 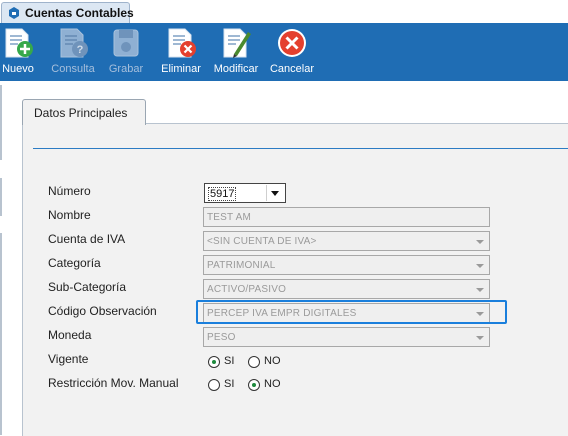 What do you see at coordinates (262, 241) in the screenshot?
I see `cuenta-iva-value: <SIN CUENTA DE IVA>` at bounding box center [262, 241].